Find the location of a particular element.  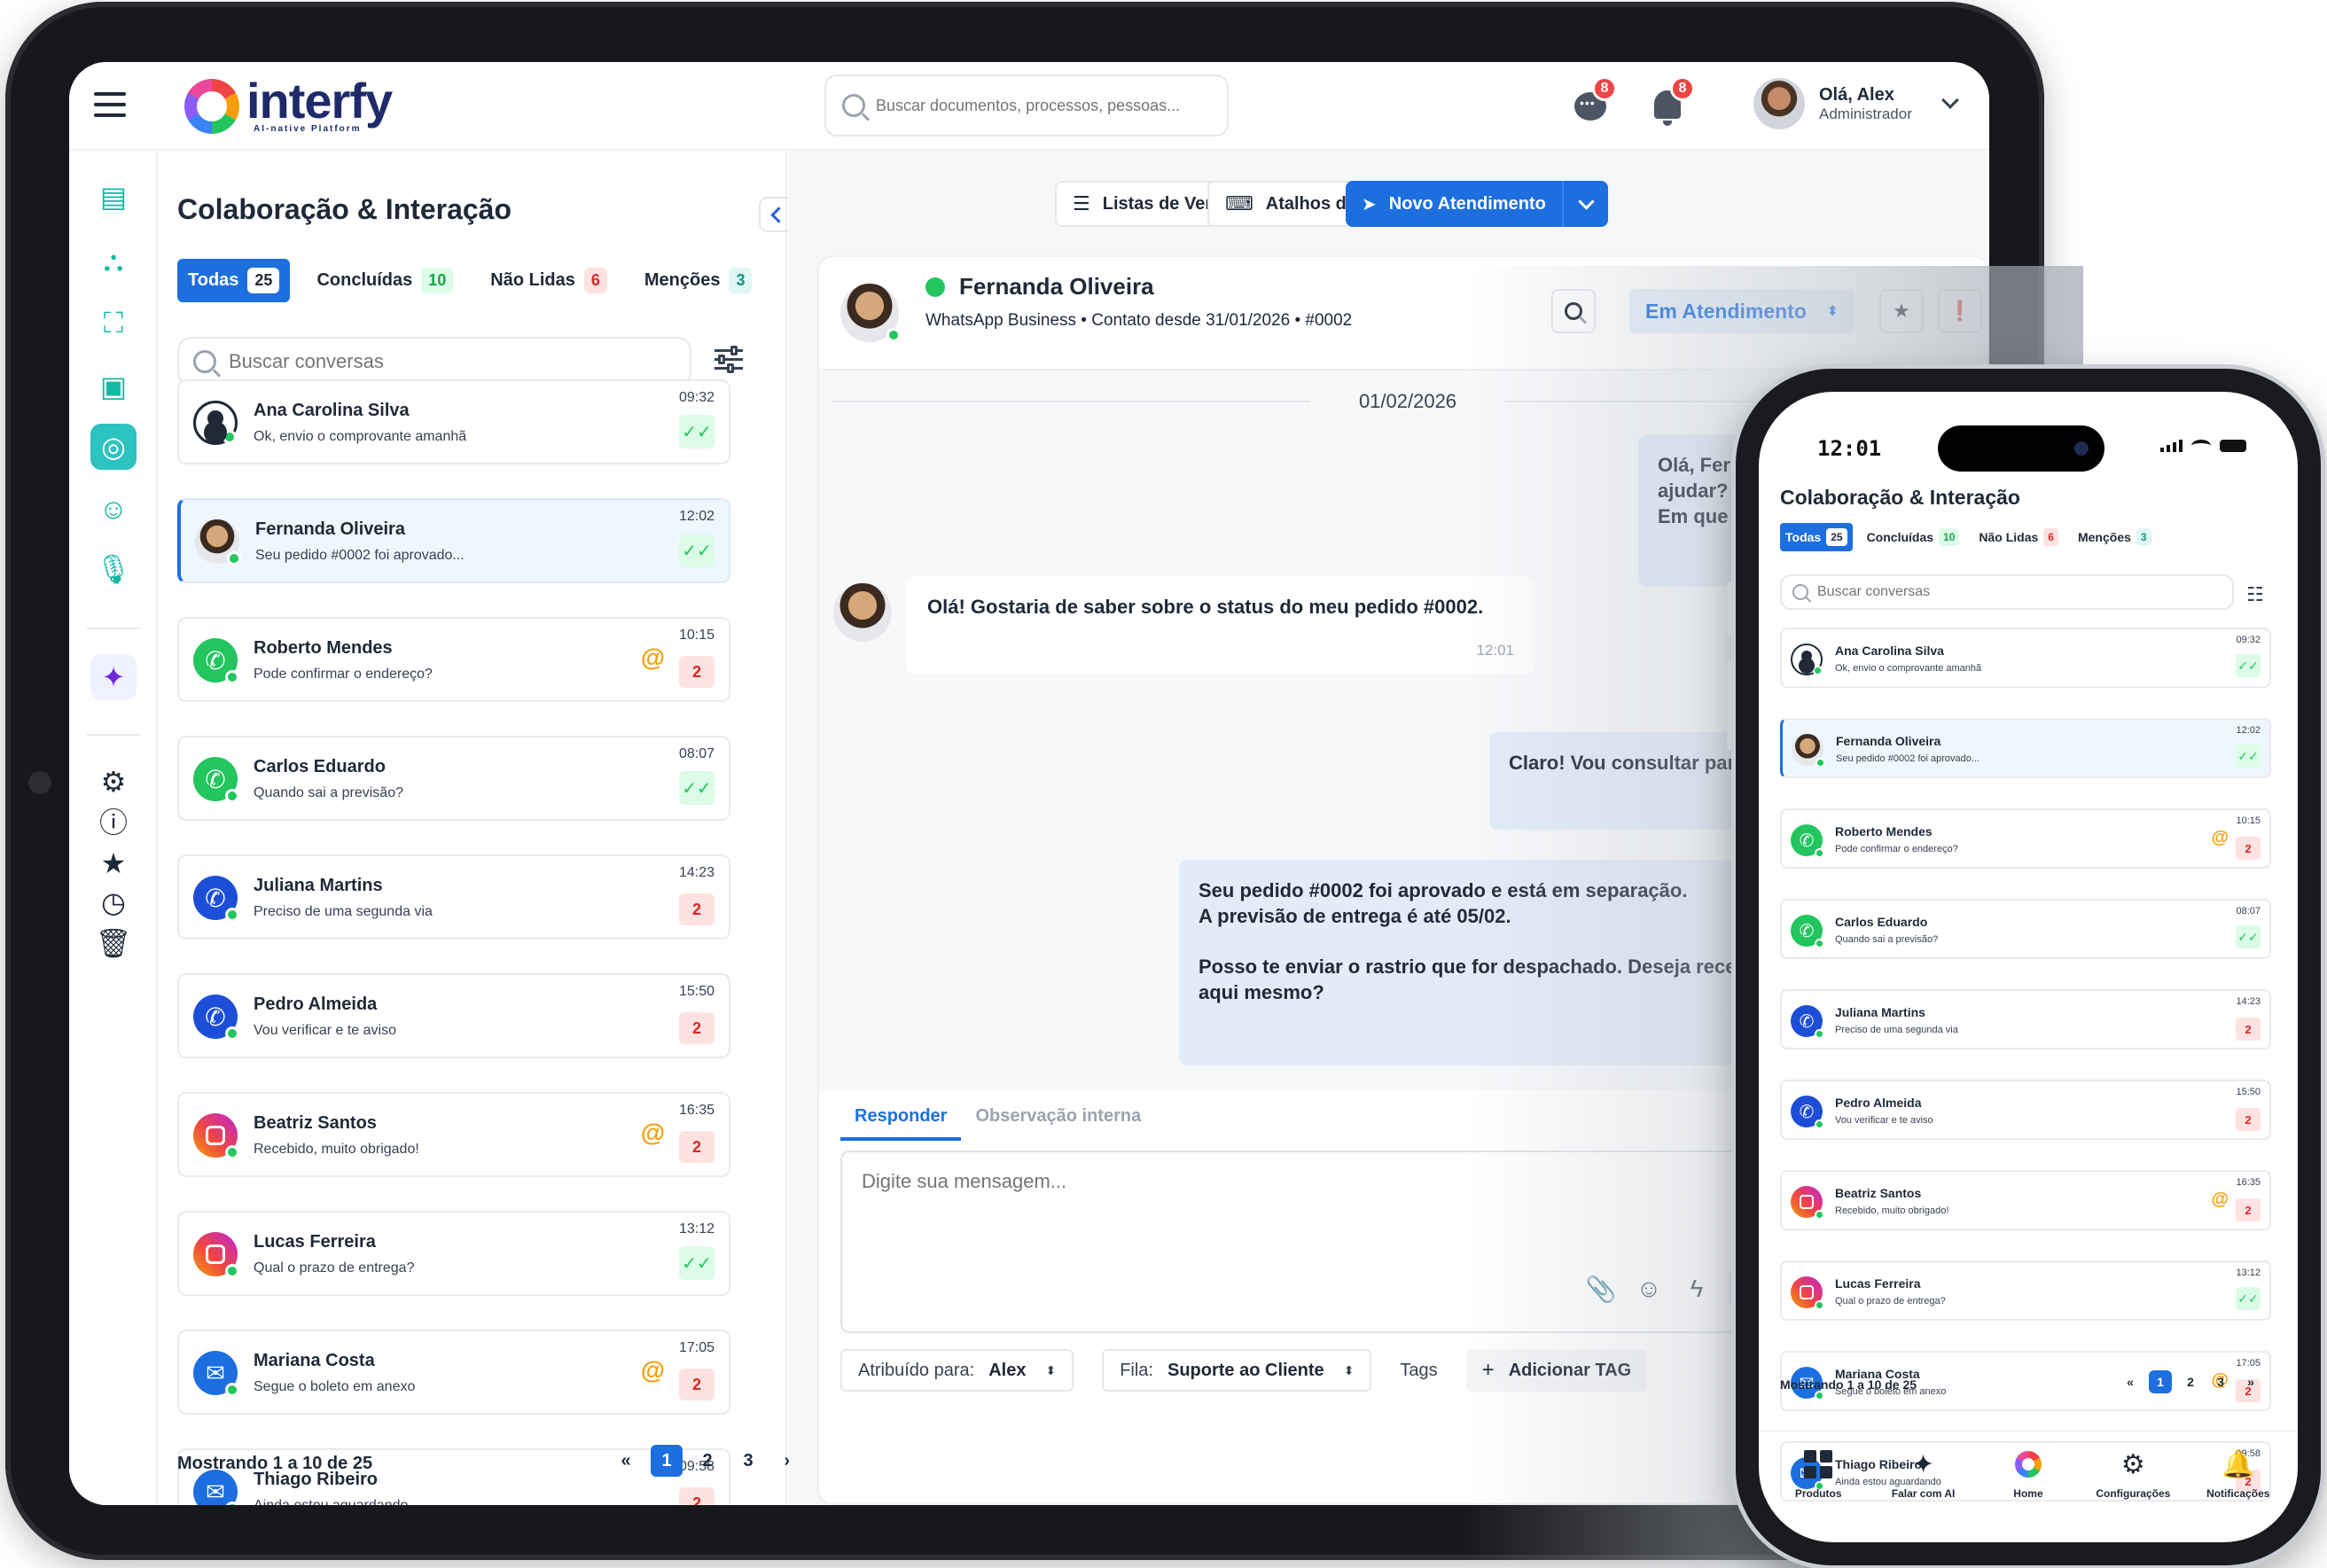

rail-org-chart: ⛬ is located at coordinates (113, 261).